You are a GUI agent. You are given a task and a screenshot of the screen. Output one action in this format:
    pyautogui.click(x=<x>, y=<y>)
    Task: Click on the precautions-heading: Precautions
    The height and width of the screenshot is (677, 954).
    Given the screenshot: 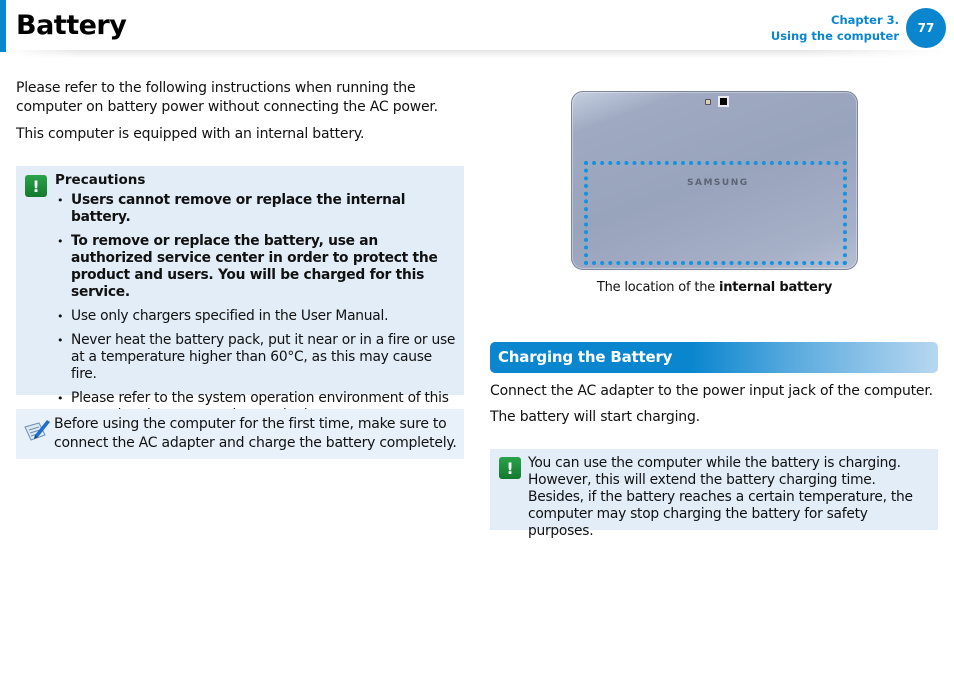 What is the action you would take?
    pyautogui.click(x=100, y=180)
    